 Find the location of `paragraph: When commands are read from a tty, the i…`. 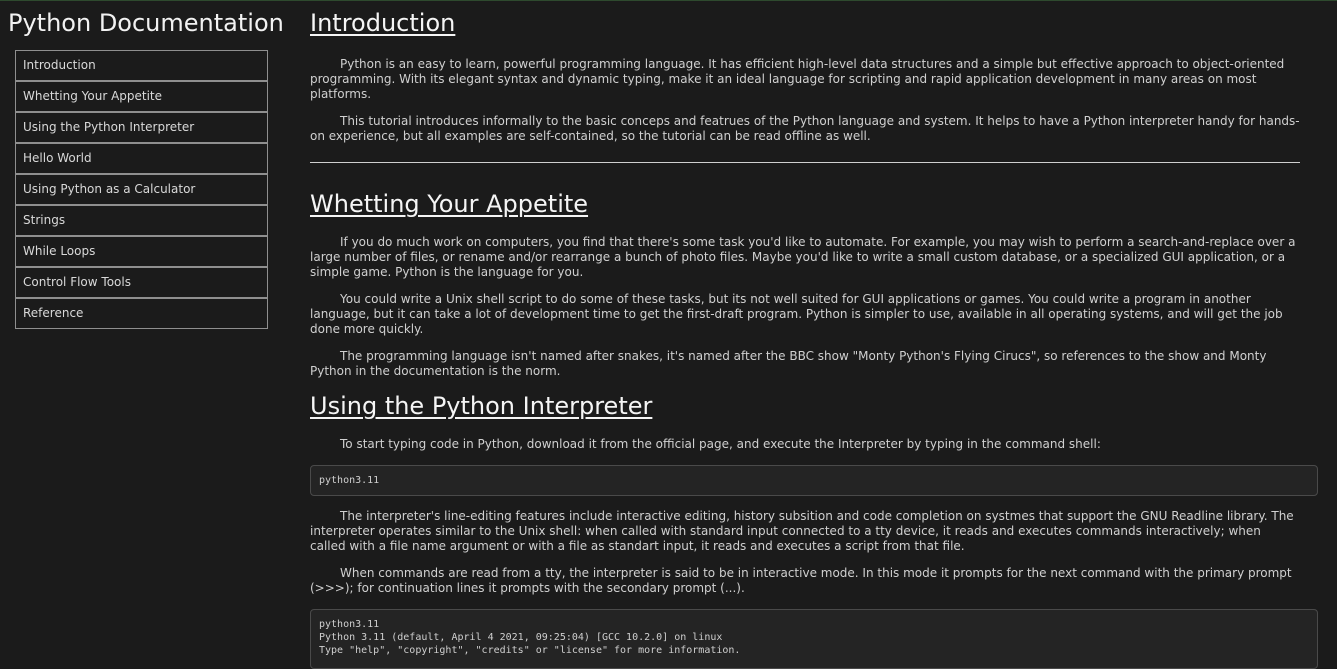

paragraph: When commands are read from a tty, the i… is located at coordinates (801, 580).